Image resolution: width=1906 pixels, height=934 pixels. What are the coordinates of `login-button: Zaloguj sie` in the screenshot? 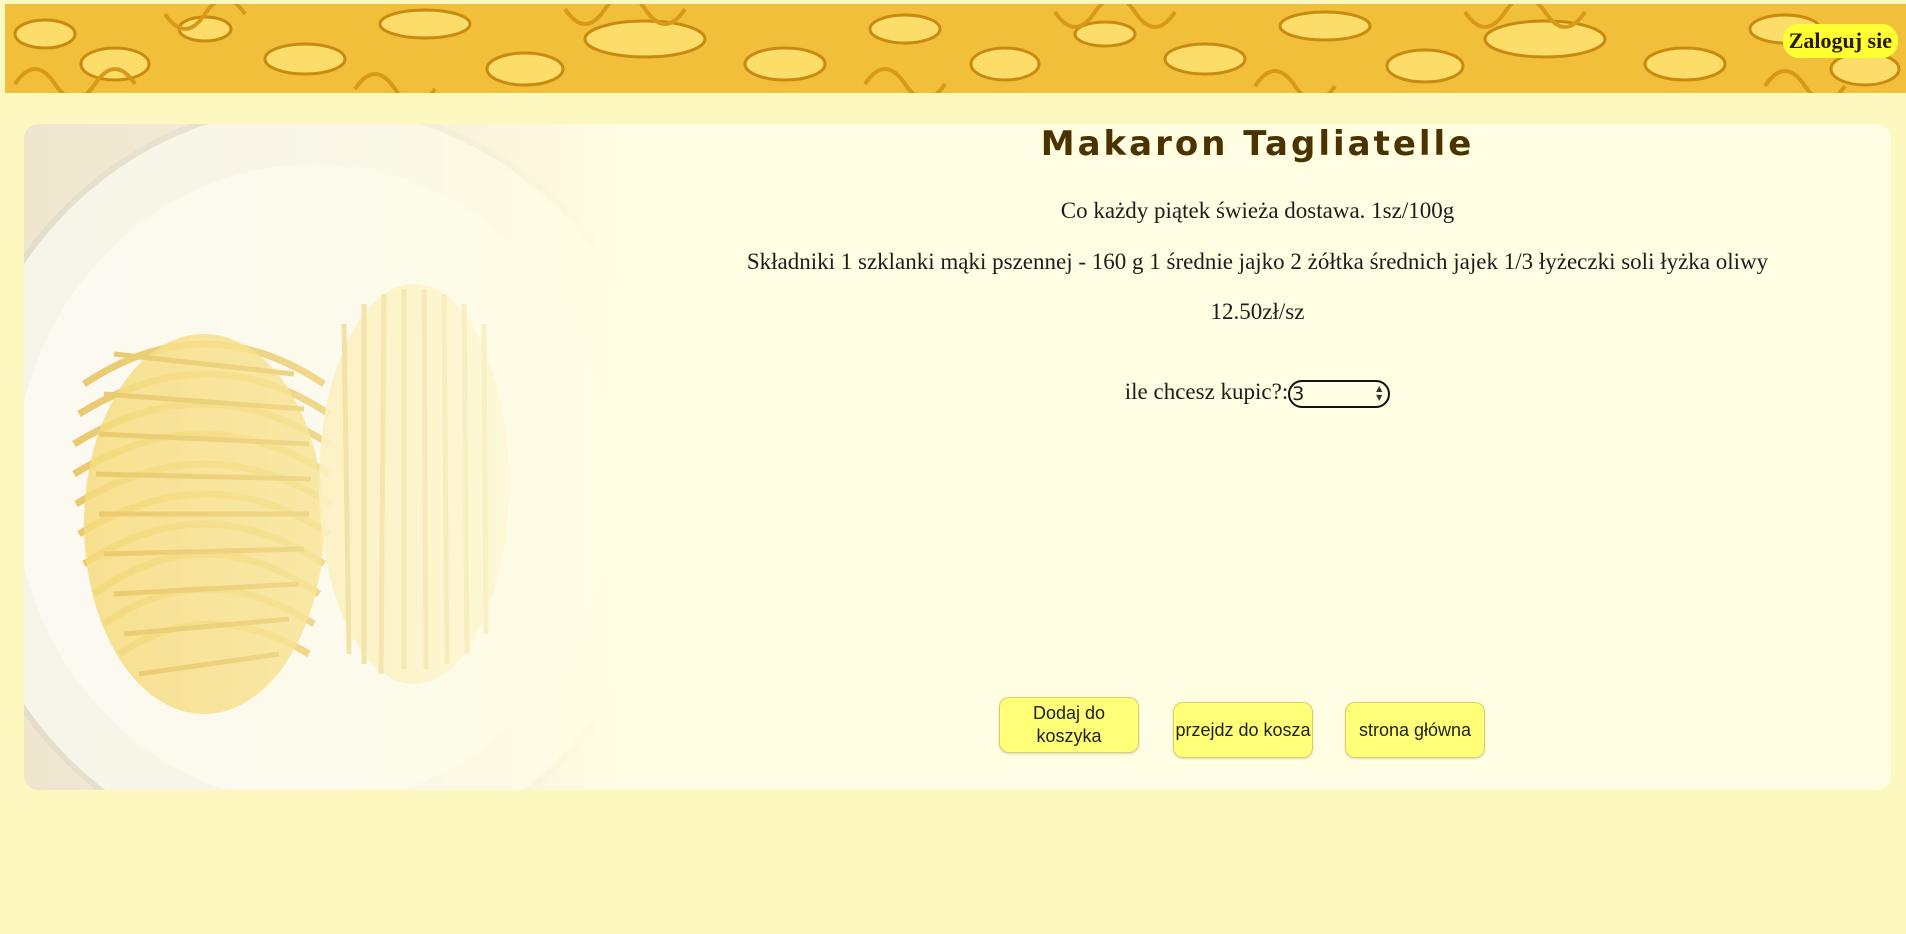 It's located at (1840, 41).